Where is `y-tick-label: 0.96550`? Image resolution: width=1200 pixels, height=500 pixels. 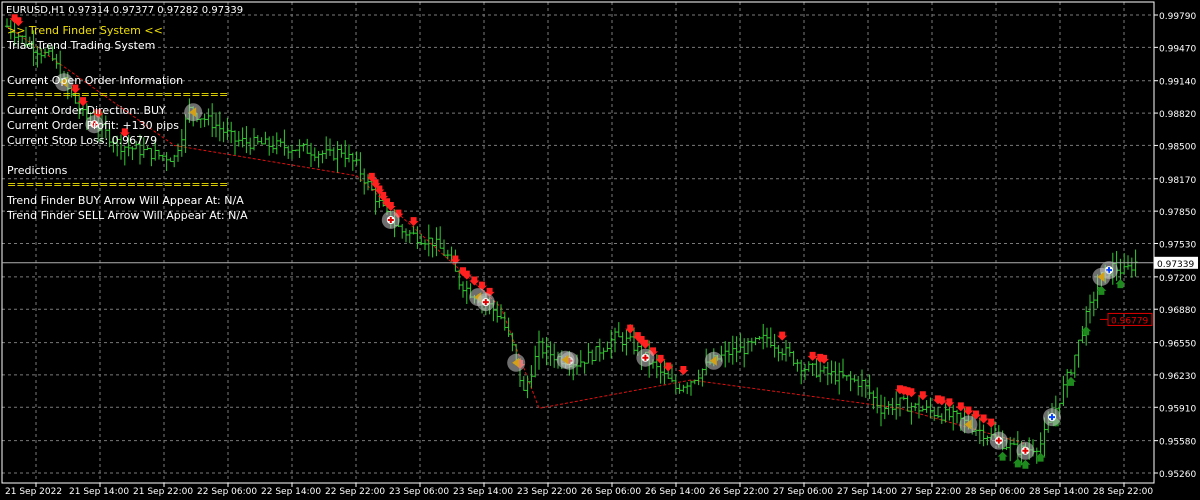 y-tick-label: 0.96550 is located at coordinates (1177, 345).